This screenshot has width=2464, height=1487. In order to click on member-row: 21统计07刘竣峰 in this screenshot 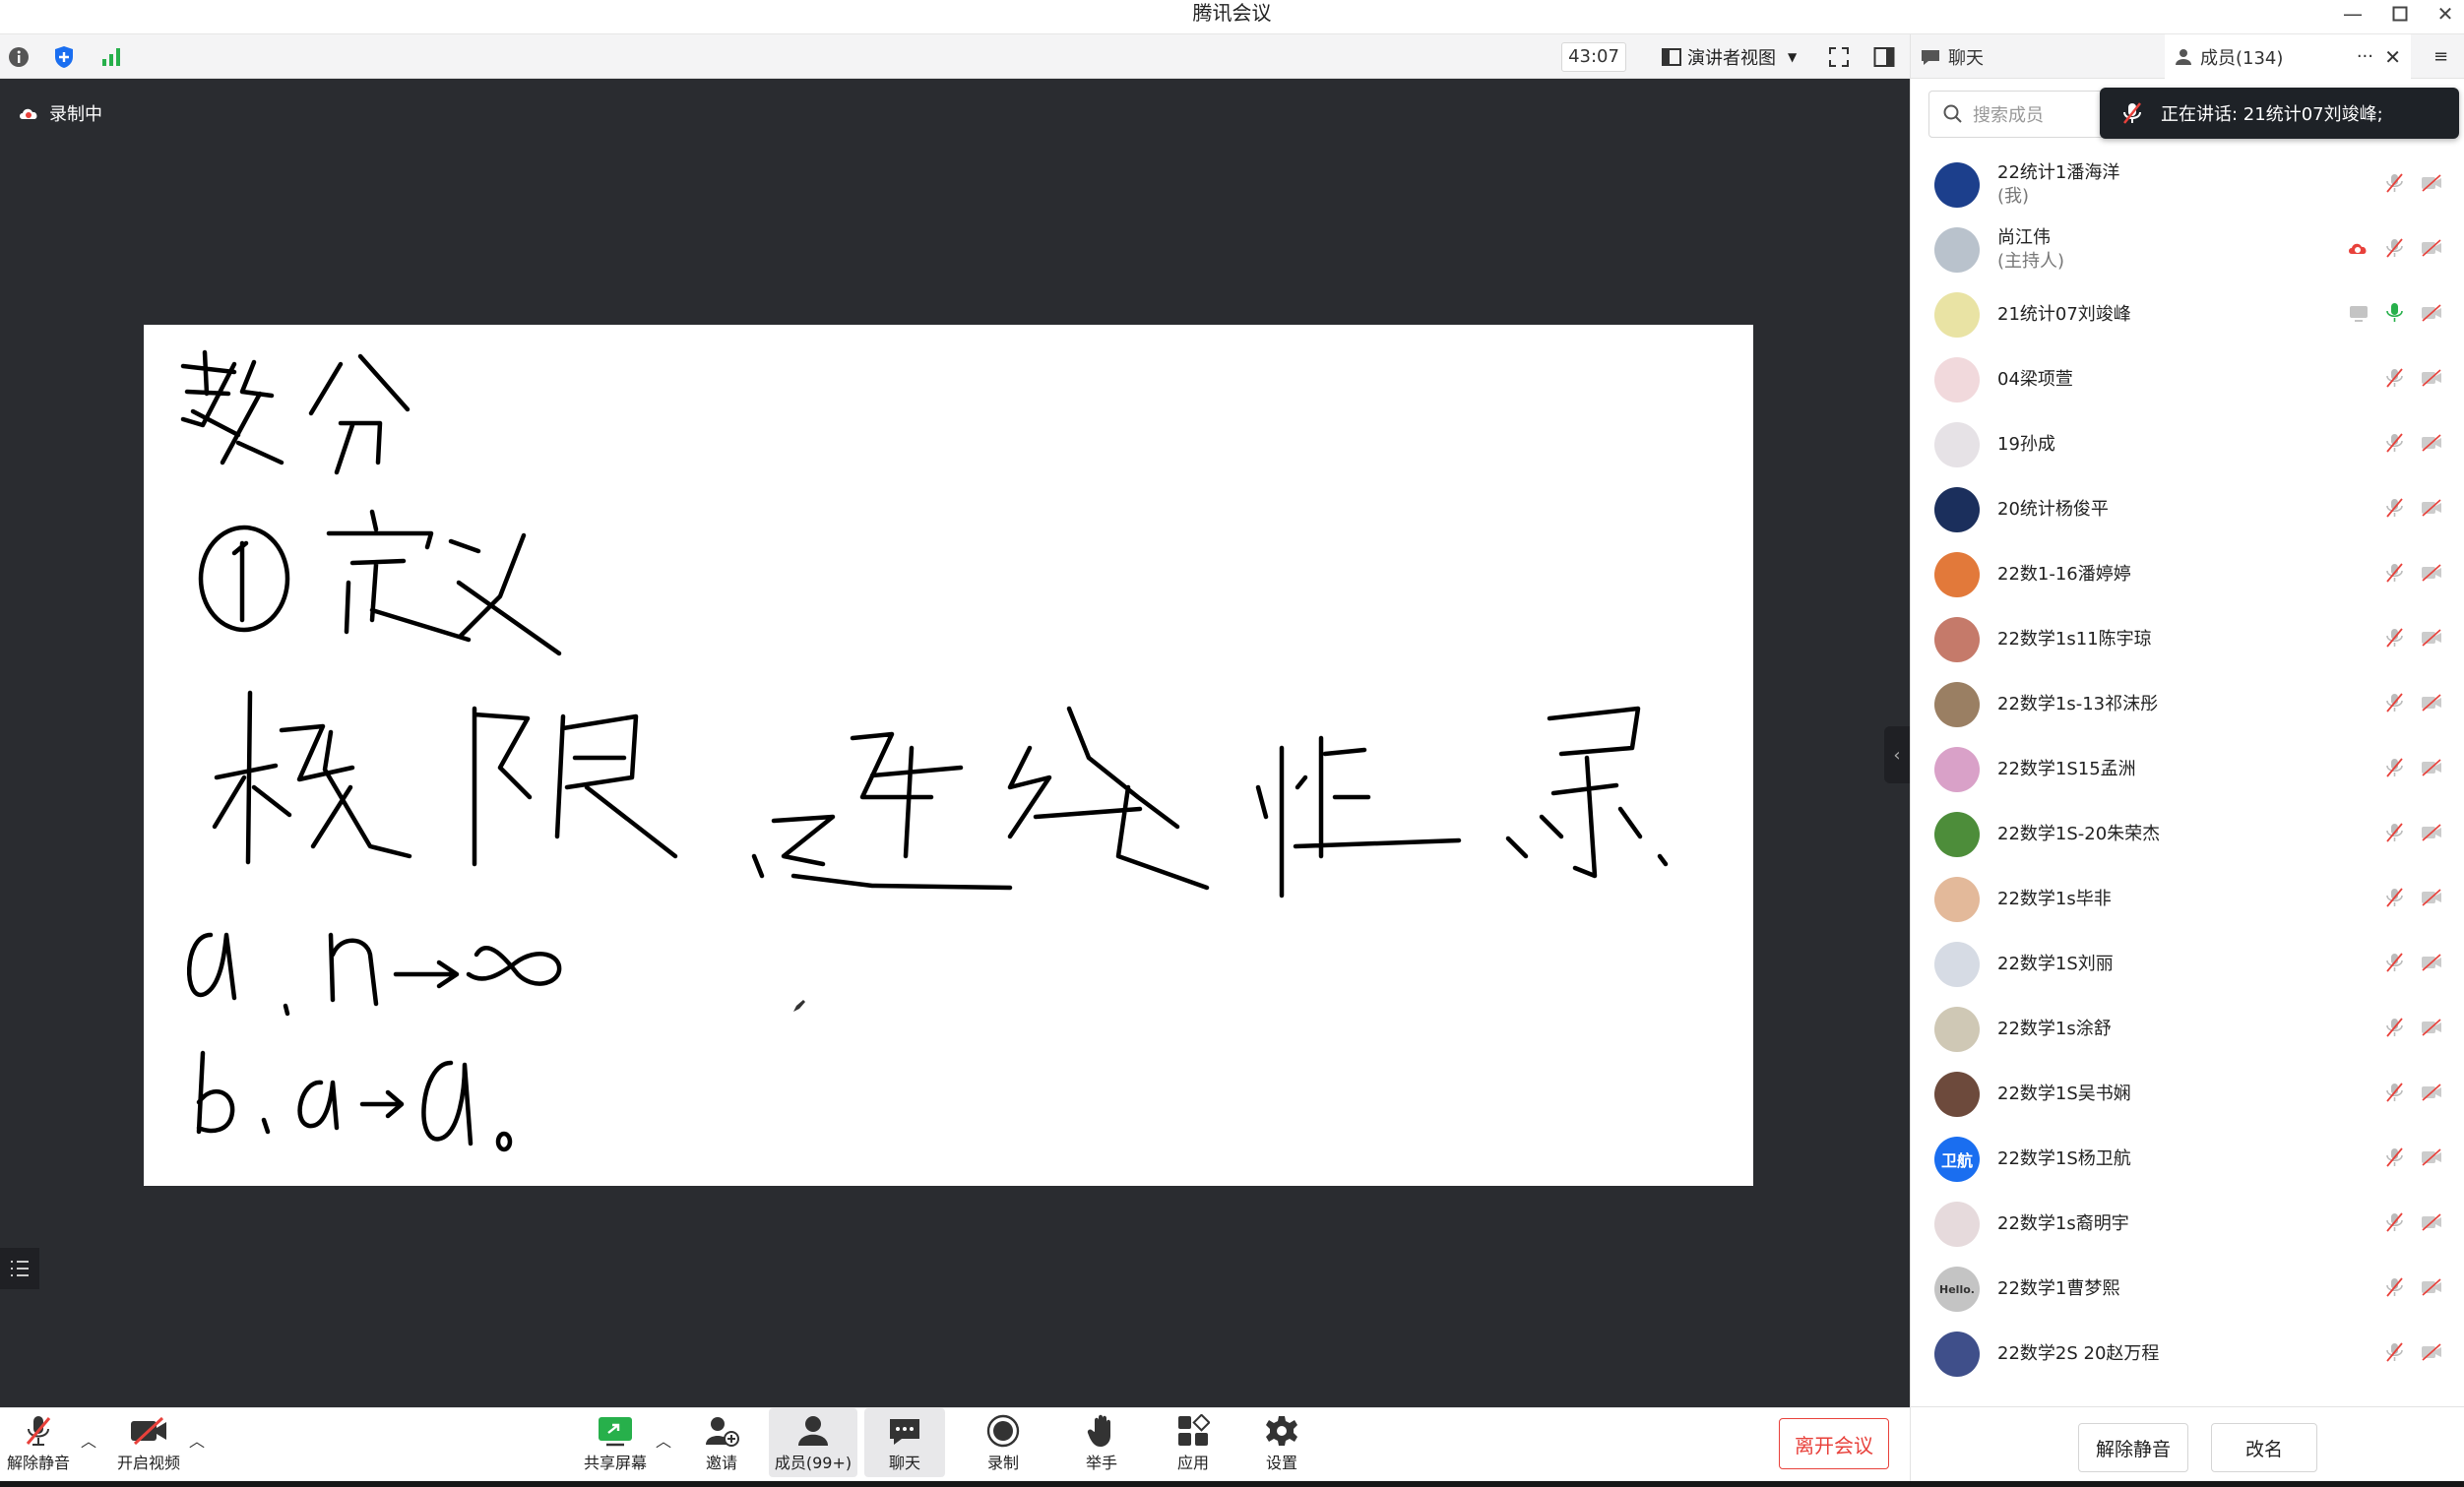, I will do `click(2187, 315)`.